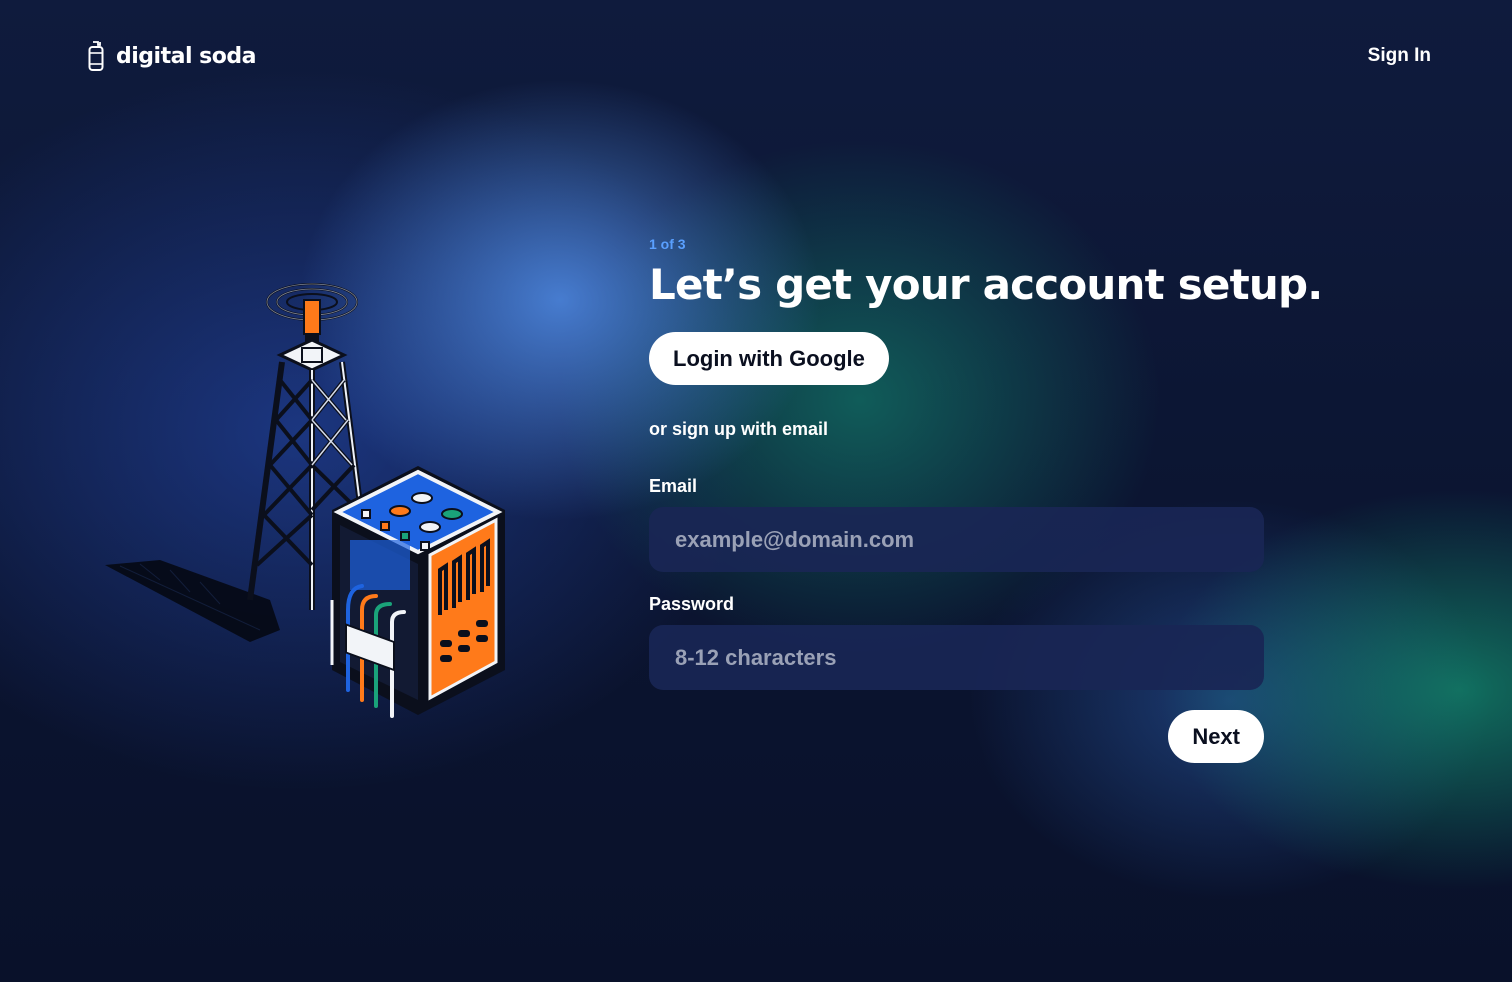  I want to click on step-indicator: 1 of 3, so click(667, 244).